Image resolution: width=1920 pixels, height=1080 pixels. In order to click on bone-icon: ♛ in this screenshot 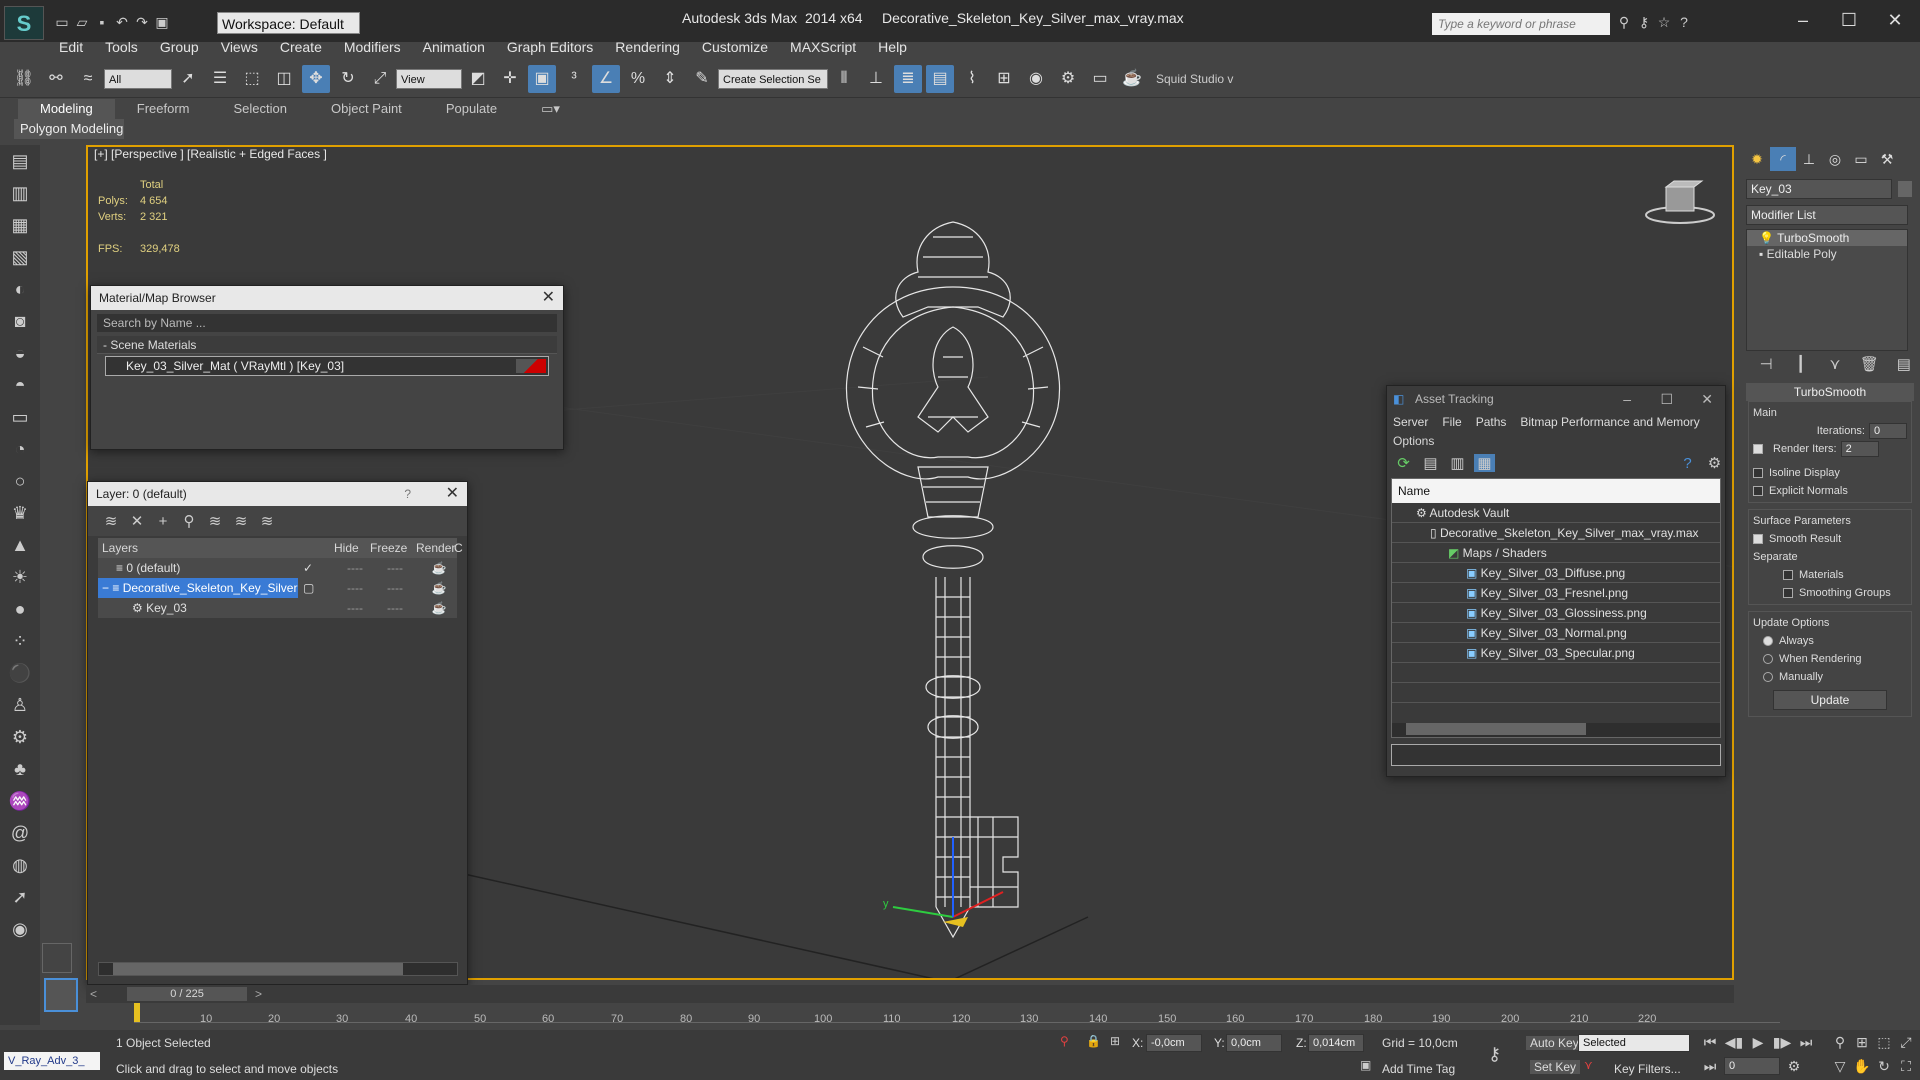, I will do `click(20, 513)`.